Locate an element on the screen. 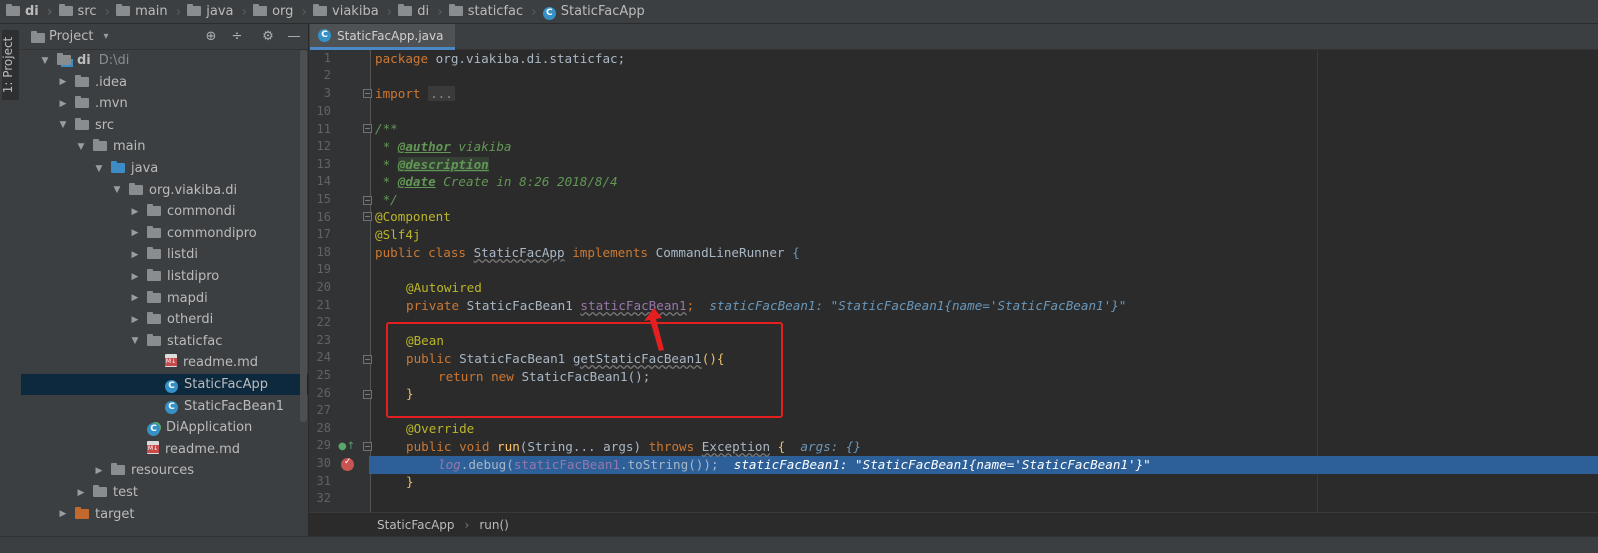 This screenshot has width=1598, height=553. project-view-icon is located at coordinates (38, 38).